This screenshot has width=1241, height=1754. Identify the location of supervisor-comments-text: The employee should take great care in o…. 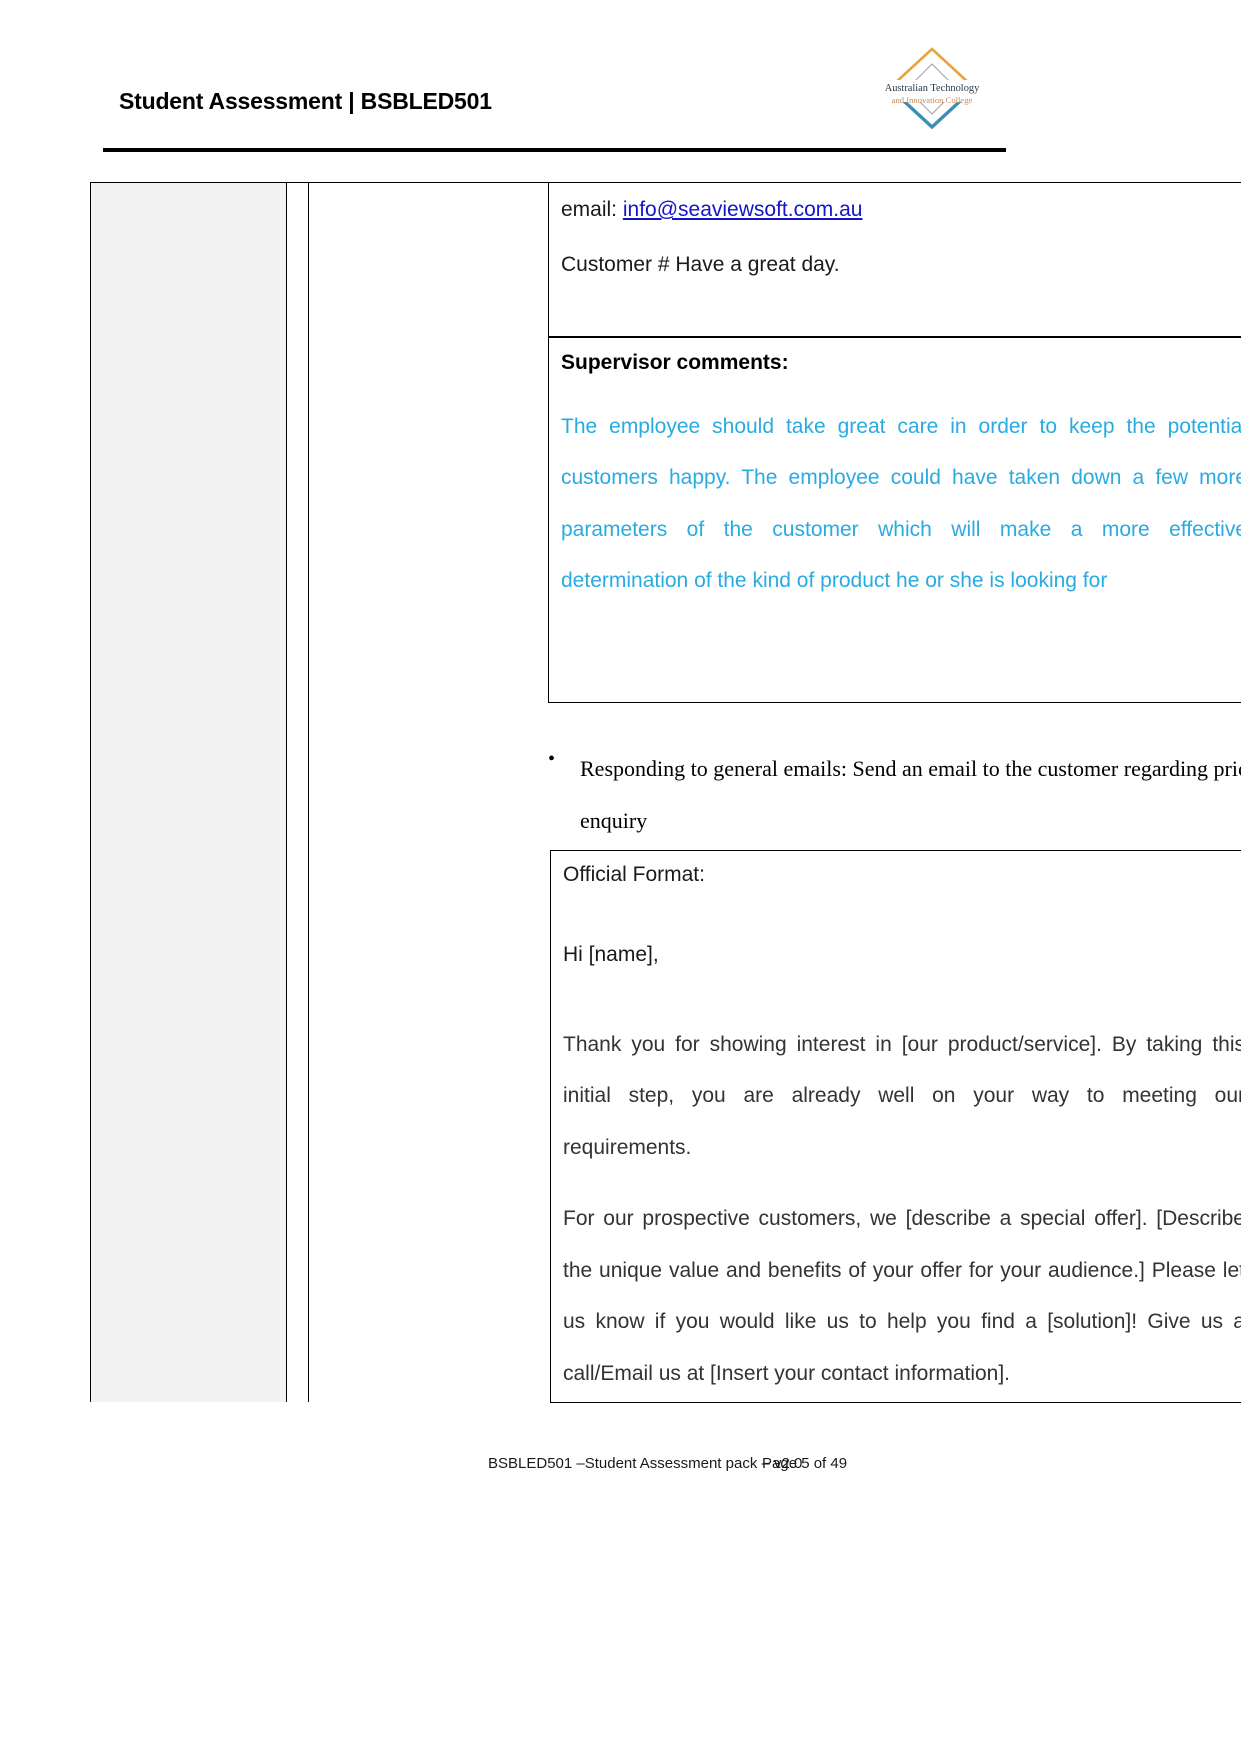
(901, 504).